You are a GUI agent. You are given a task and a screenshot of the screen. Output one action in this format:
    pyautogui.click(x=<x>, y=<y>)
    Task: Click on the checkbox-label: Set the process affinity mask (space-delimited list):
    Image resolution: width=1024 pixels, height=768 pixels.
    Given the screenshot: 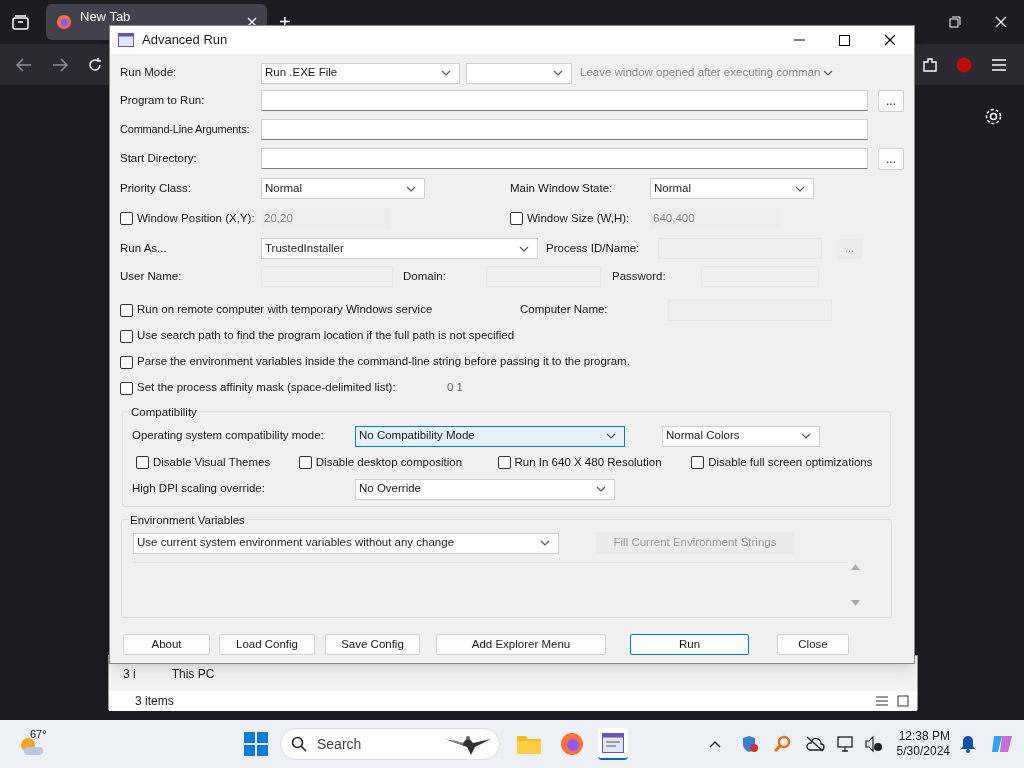 What is the action you would take?
    pyautogui.click(x=267, y=388)
    